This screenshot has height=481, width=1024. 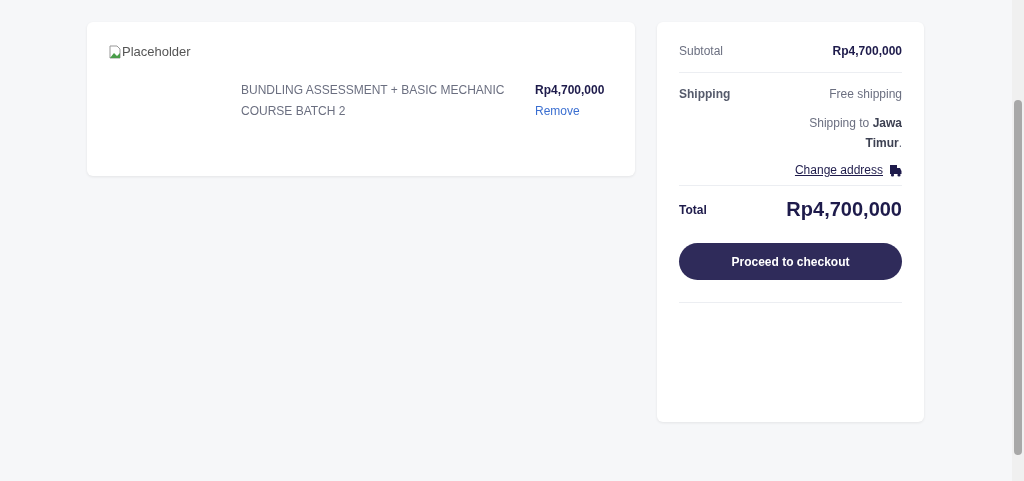 What do you see at coordinates (838, 170) in the screenshot?
I see `change-address-link: Change address` at bounding box center [838, 170].